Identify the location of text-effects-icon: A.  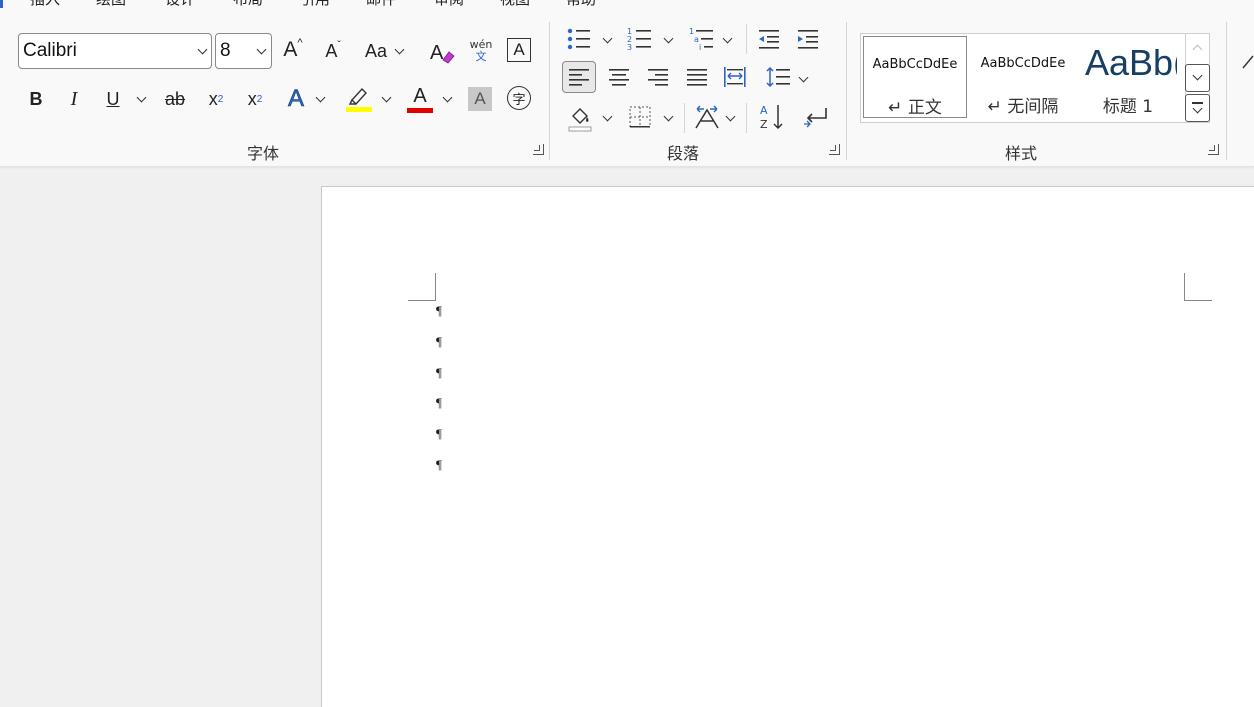
(296, 99).